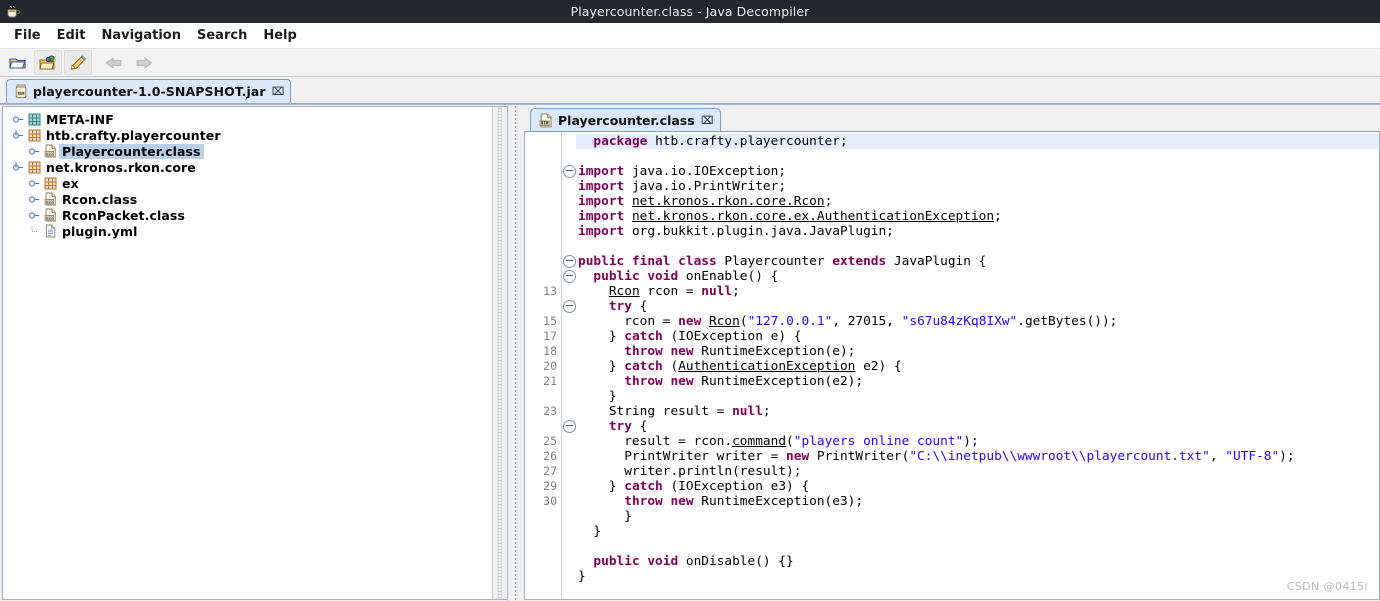  I want to click on tree-item-label: net.kronos.rkon.core, so click(121, 167).